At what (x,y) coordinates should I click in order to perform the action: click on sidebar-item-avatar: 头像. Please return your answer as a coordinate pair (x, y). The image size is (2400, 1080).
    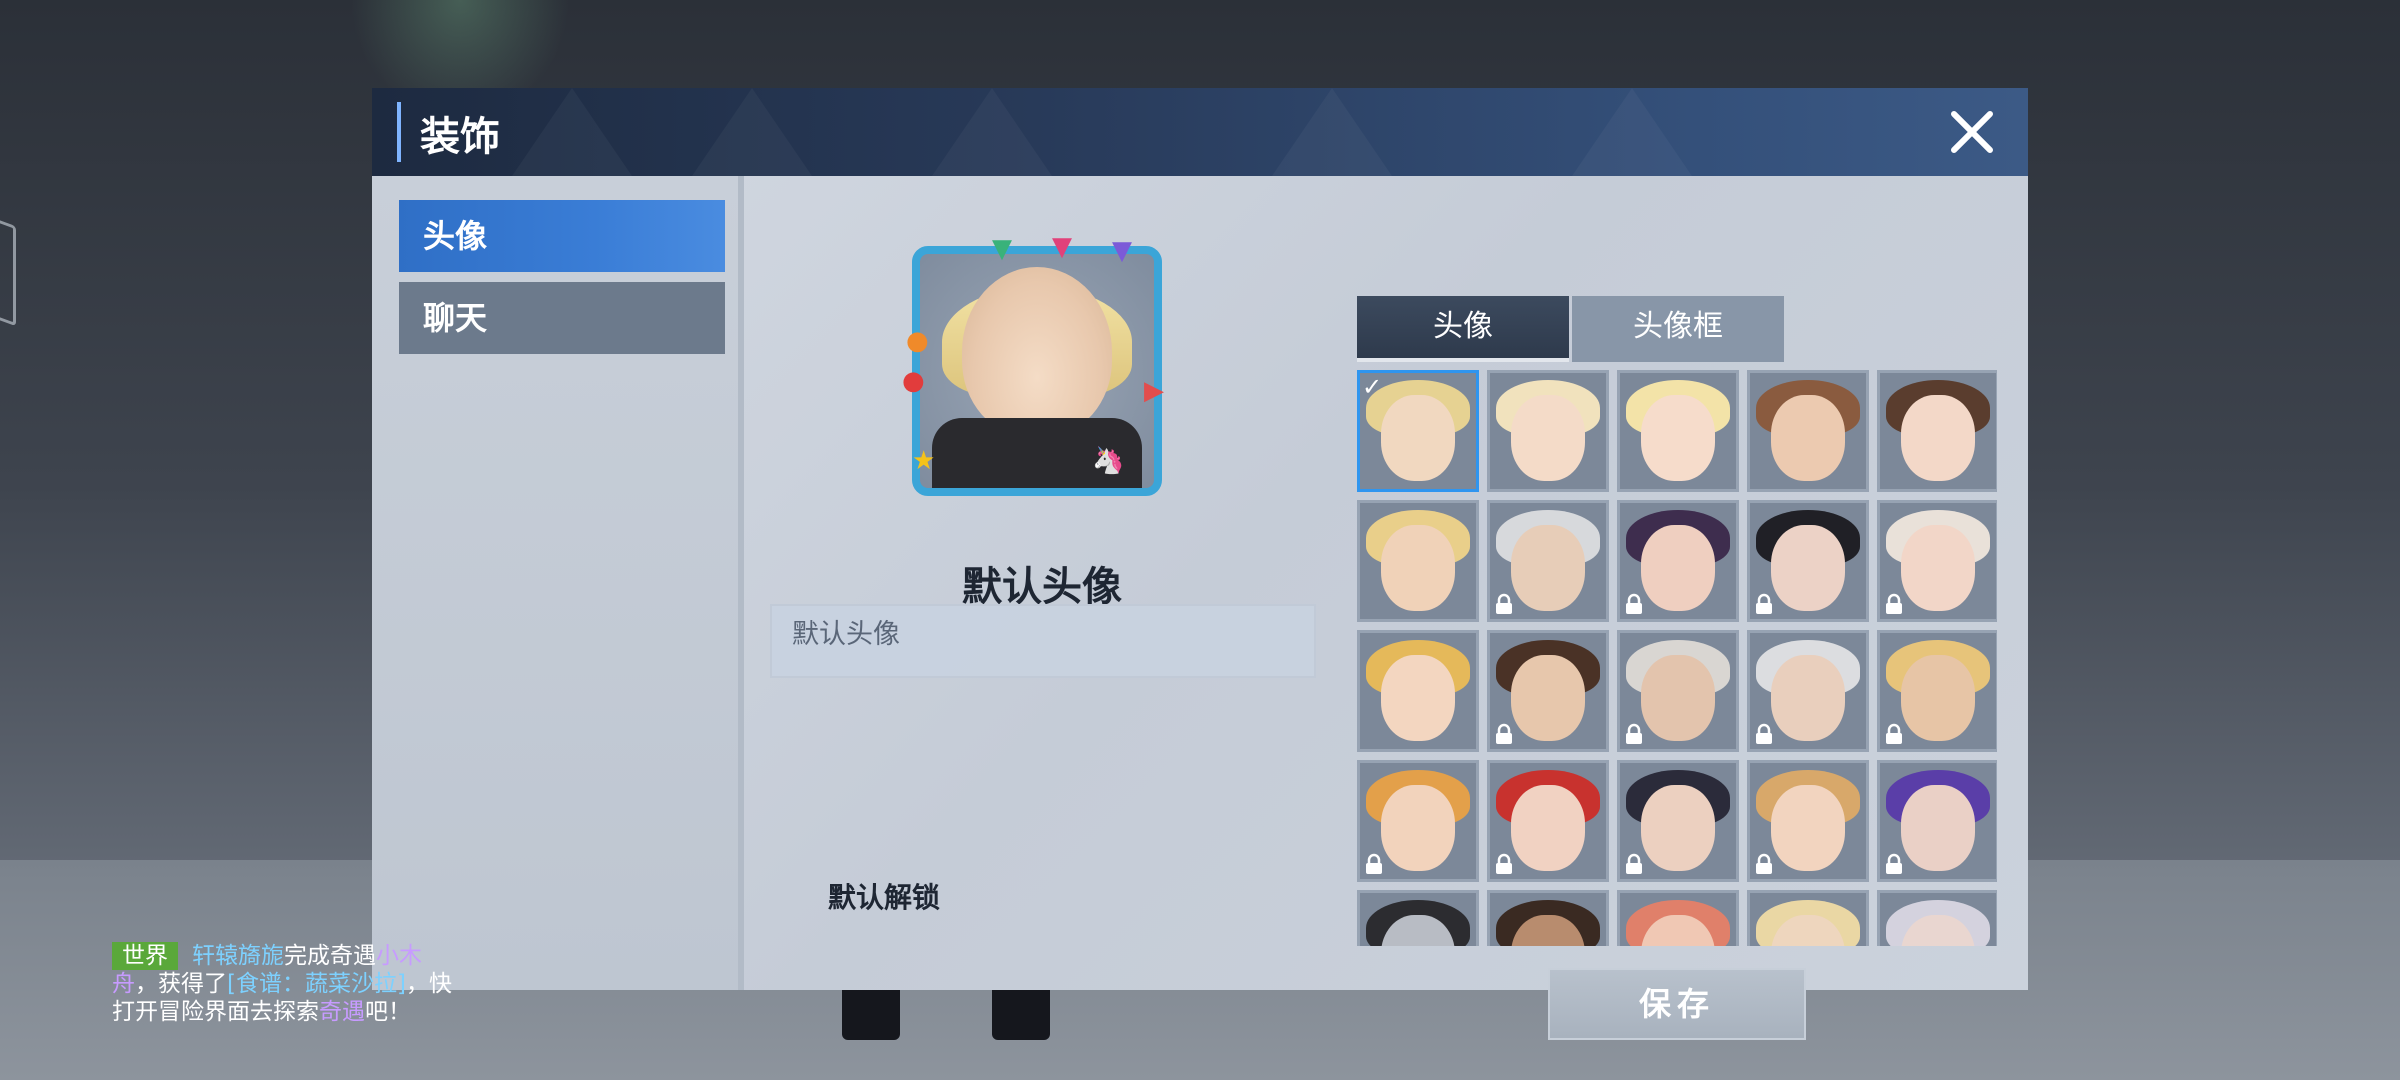
    Looking at the image, I should click on (562, 236).